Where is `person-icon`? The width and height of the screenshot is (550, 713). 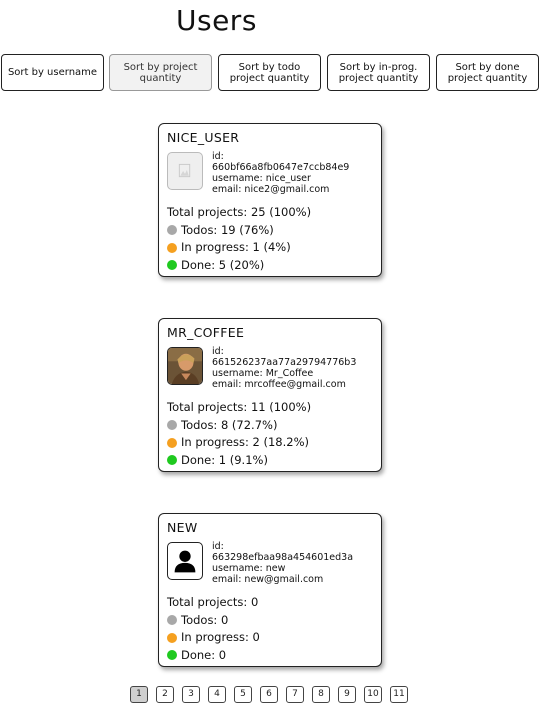 person-icon is located at coordinates (185, 561).